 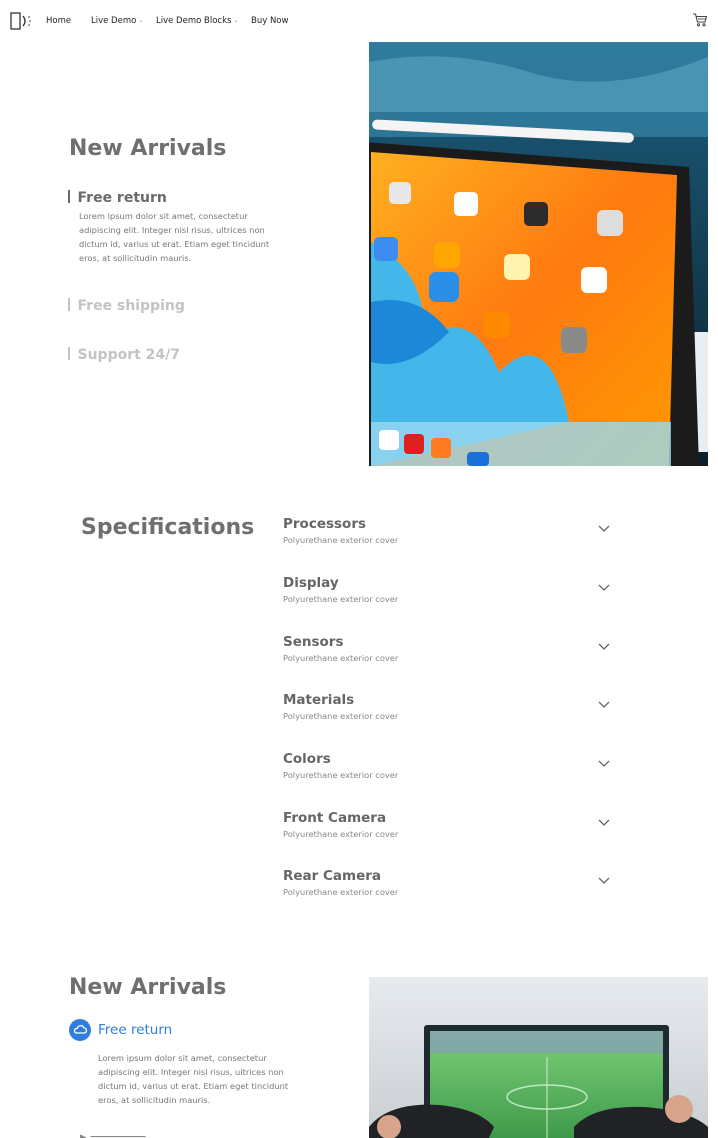 What do you see at coordinates (313, 642) in the screenshot?
I see `spec-title: Sensors` at bounding box center [313, 642].